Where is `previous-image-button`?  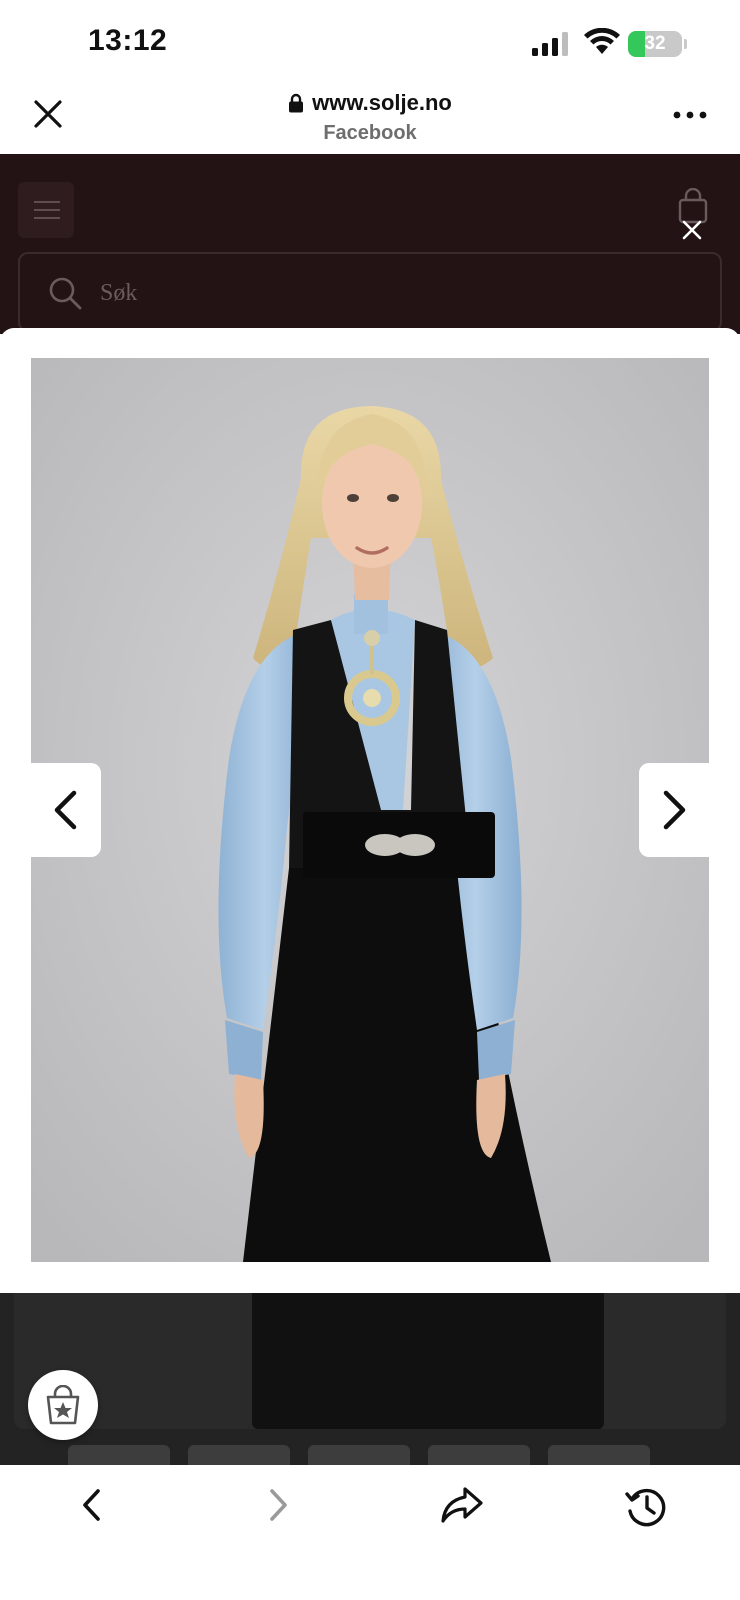
previous-image-button is located at coordinates (66, 810).